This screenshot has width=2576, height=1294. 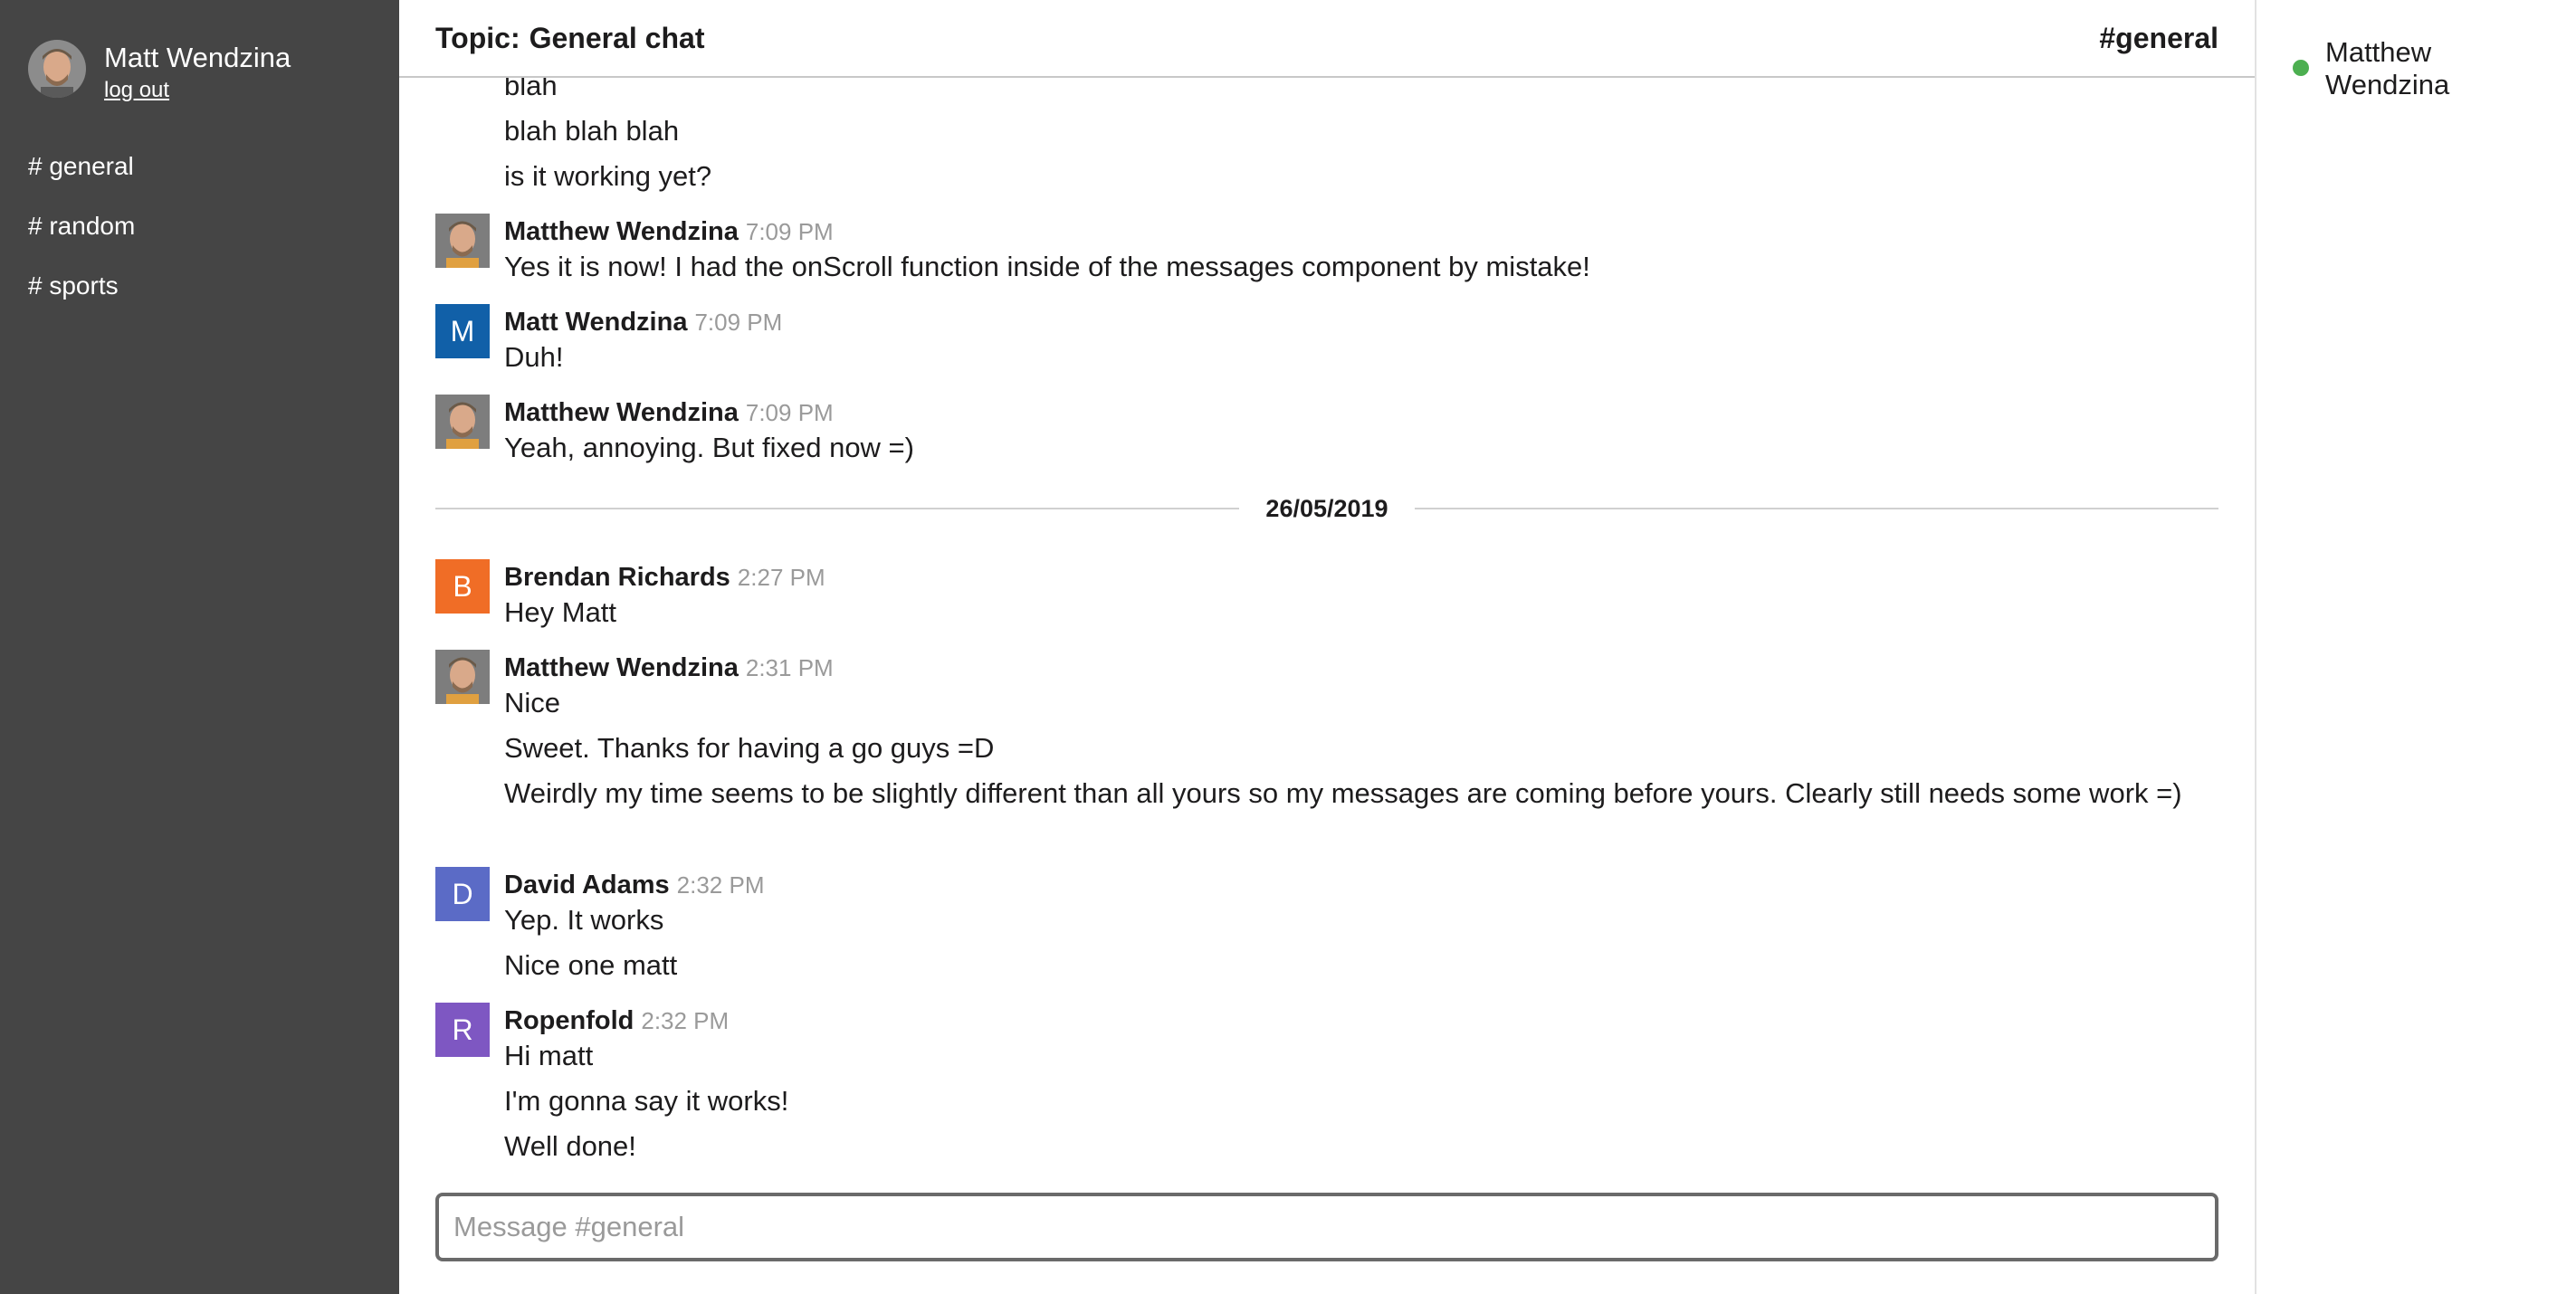 I want to click on message-author: Brendan Richards, so click(x=617, y=577).